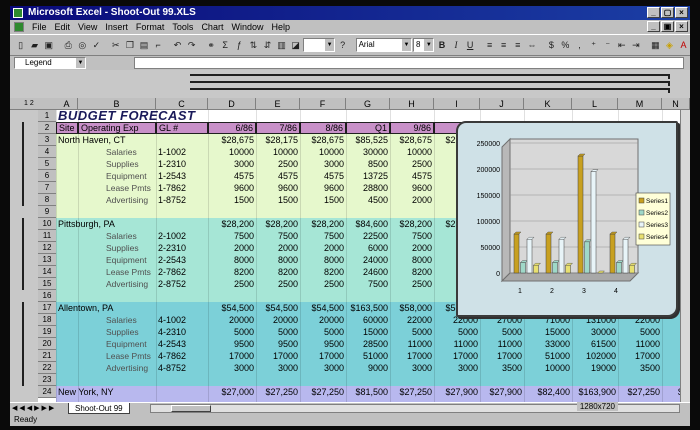  Describe the element at coordinates (655, 45) in the screenshot. I see `borders-icon: ▦` at that location.